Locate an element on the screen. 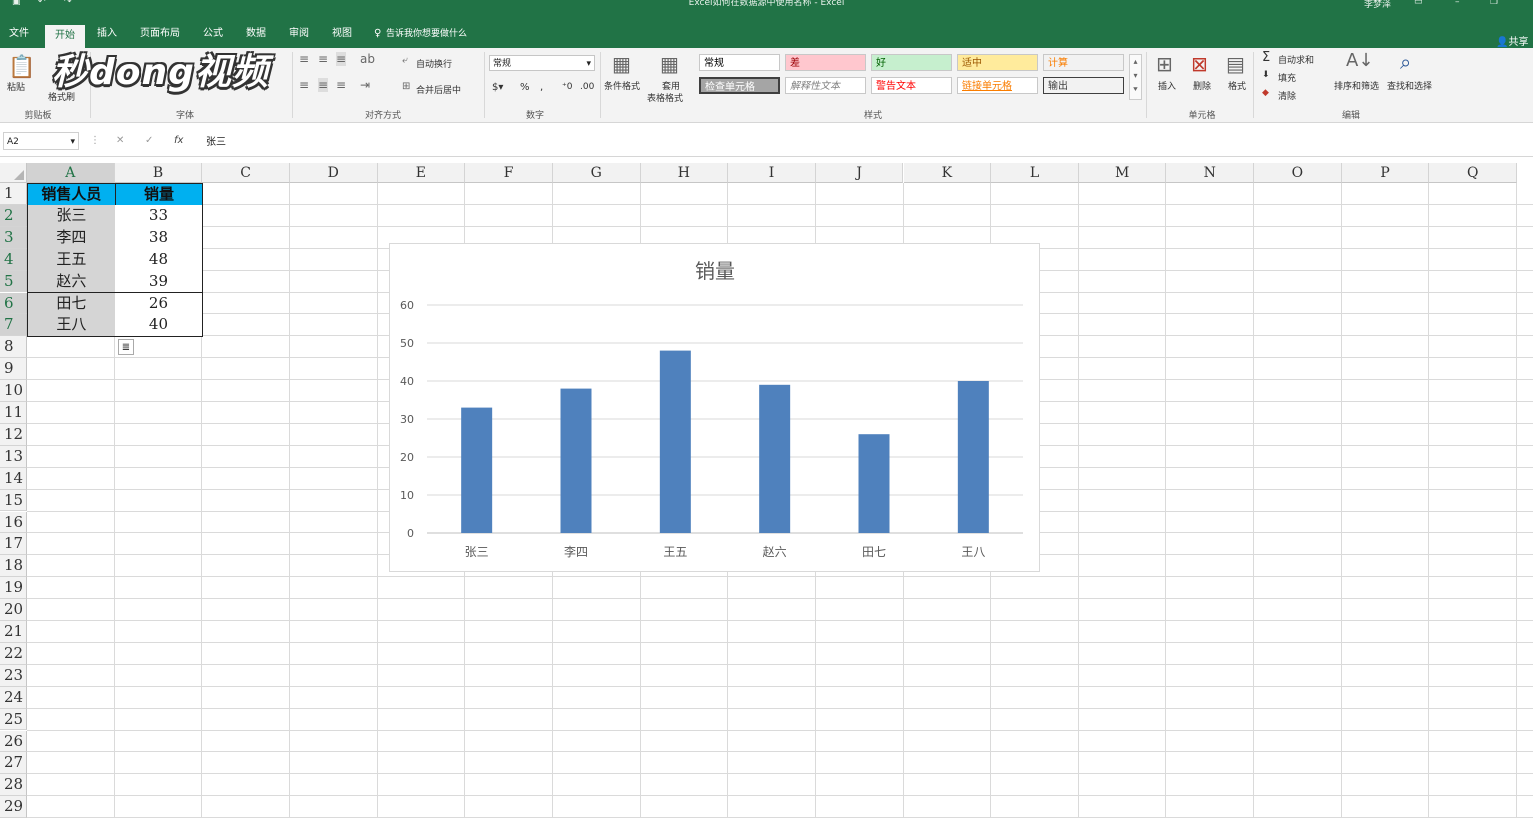 The image size is (1533, 818). minimize-icon: – is located at coordinates (1457, 3).